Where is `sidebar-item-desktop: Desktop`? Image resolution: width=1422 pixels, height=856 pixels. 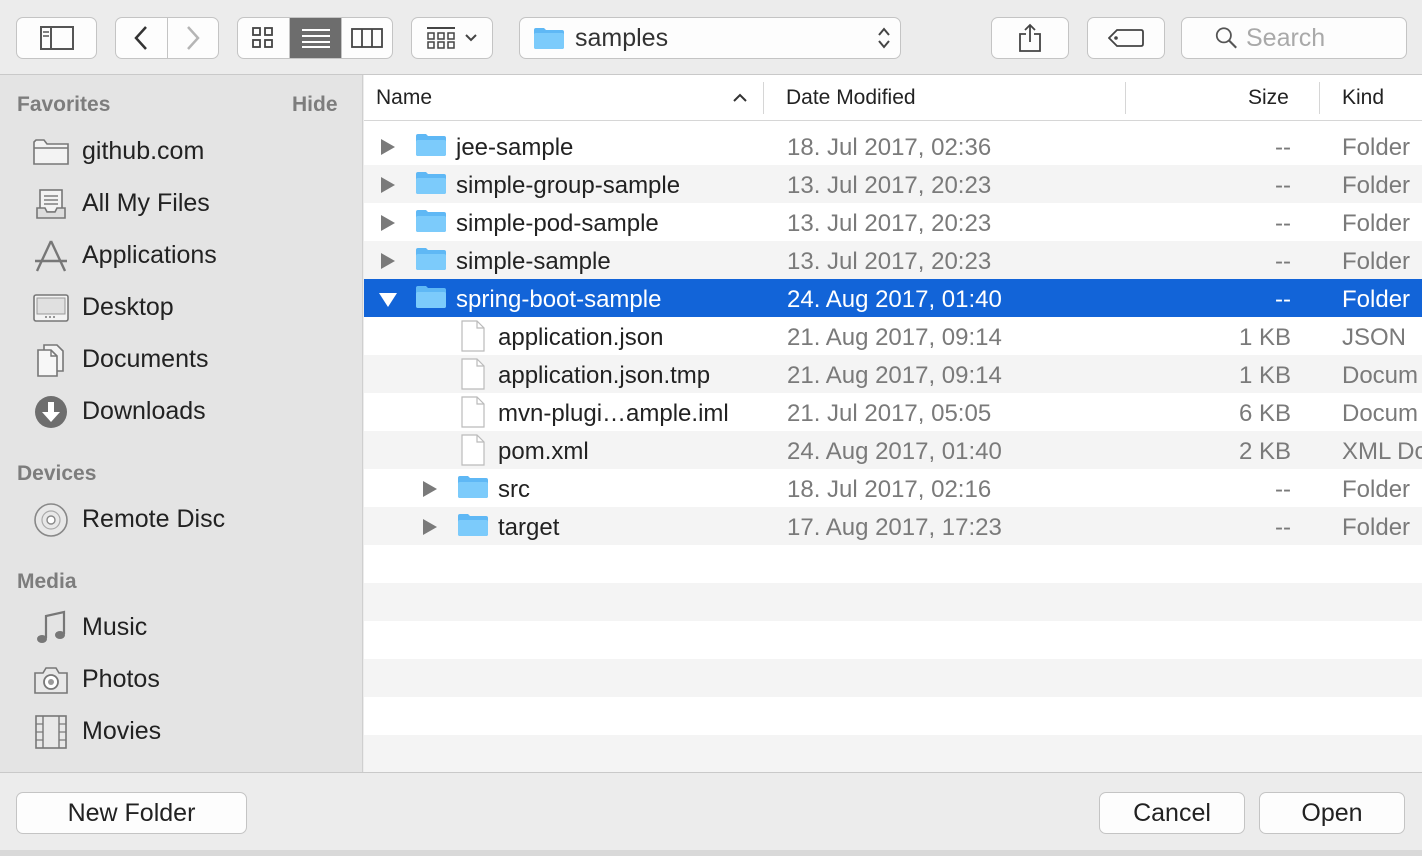 sidebar-item-desktop: Desktop is located at coordinates (181, 307).